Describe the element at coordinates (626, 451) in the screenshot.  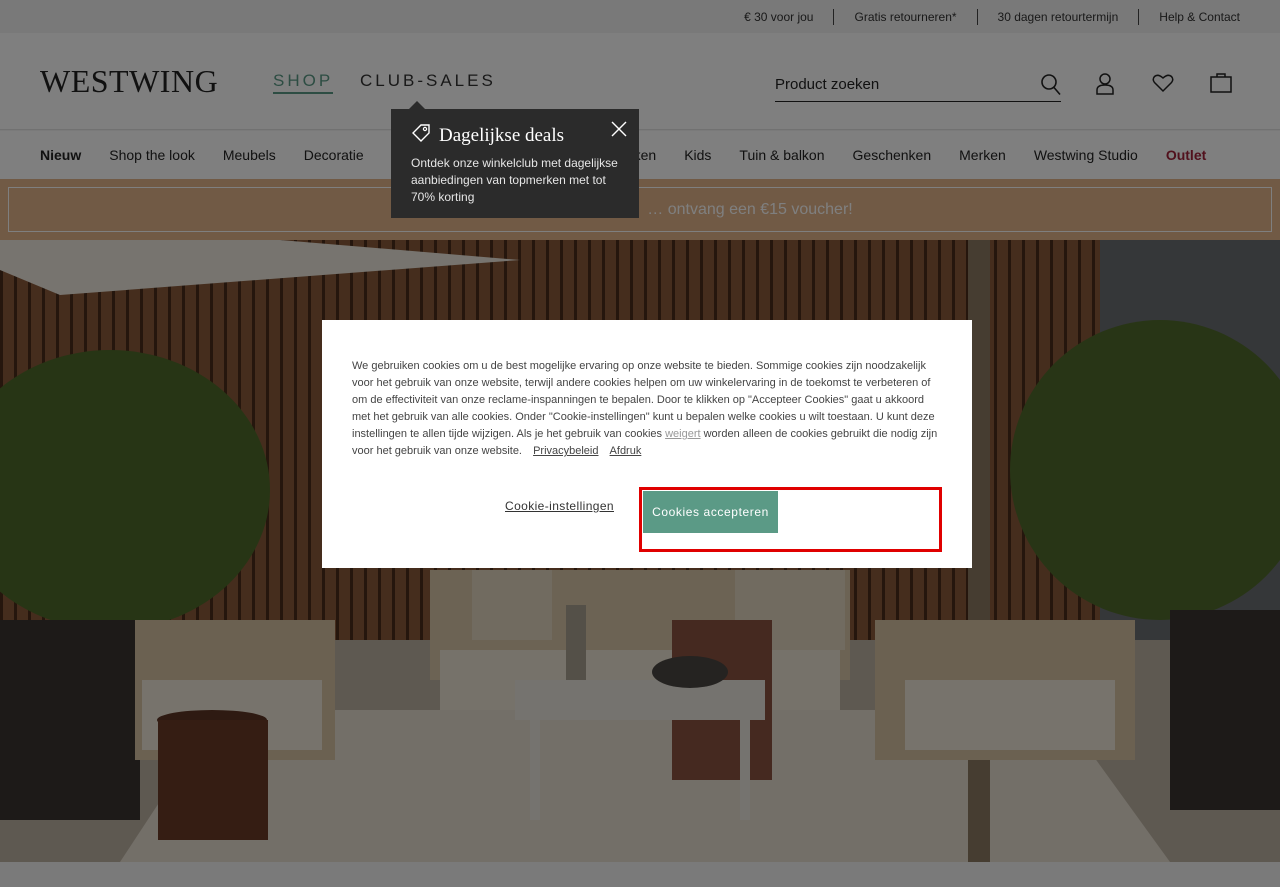
I see `imprint-link: Afdruk` at that location.